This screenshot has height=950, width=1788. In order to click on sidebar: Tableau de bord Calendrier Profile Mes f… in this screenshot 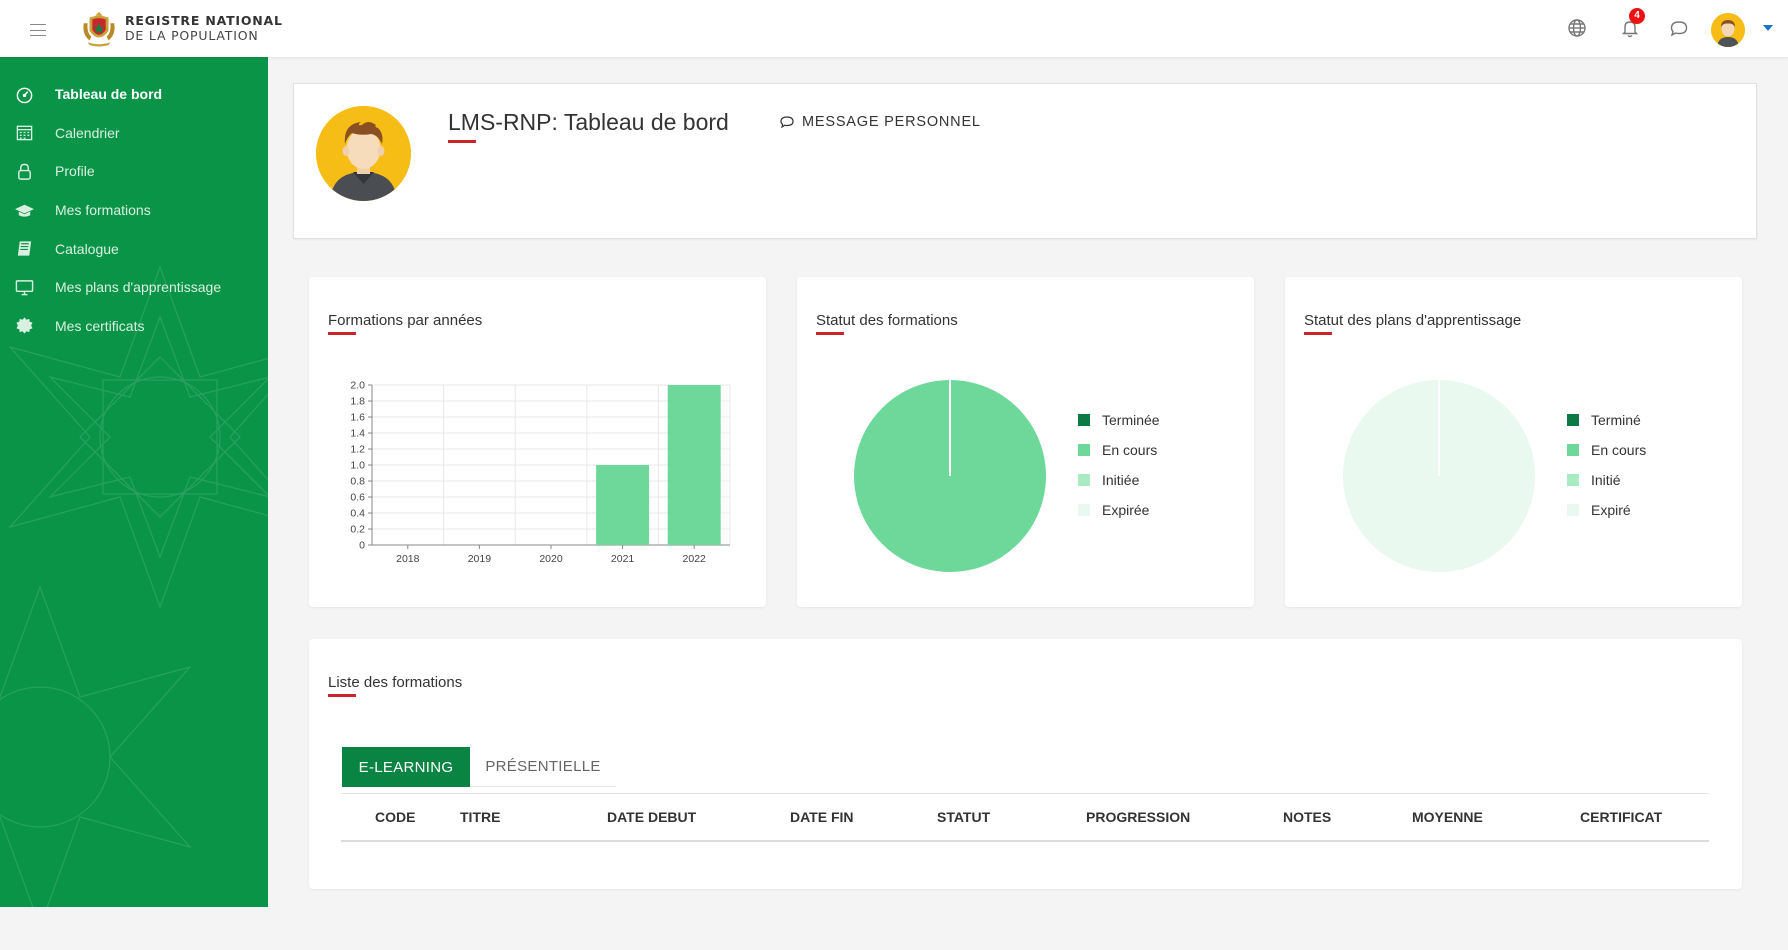, I will do `click(134, 482)`.